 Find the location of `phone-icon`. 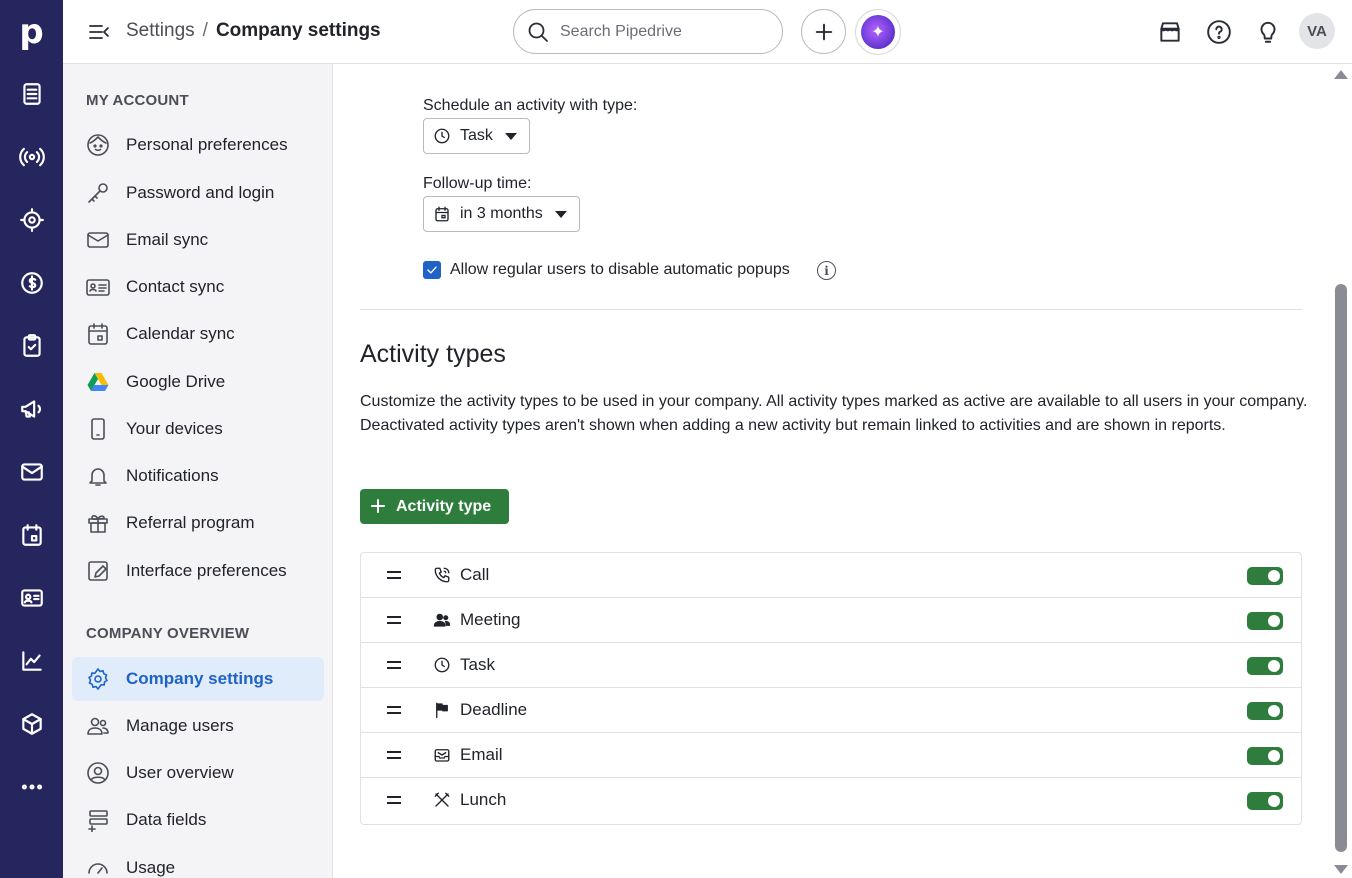

phone-icon is located at coordinates (98, 429).